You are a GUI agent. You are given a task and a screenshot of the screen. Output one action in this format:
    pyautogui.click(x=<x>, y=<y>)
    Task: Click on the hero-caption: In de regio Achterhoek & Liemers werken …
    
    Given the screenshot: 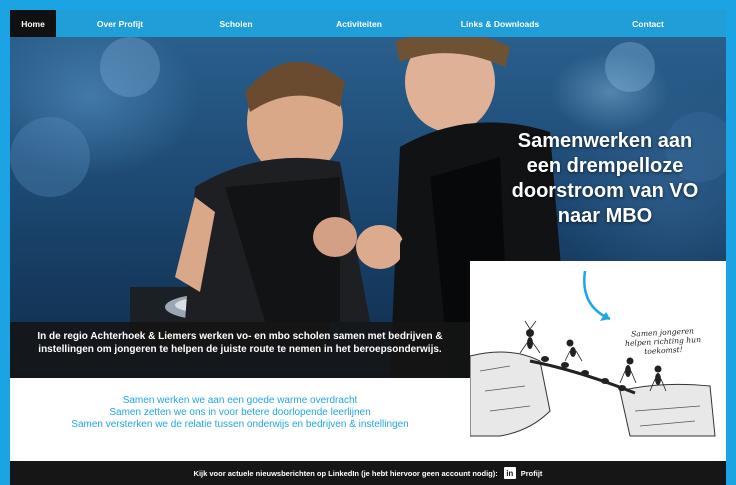 What is the action you would take?
    pyautogui.click(x=240, y=350)
    